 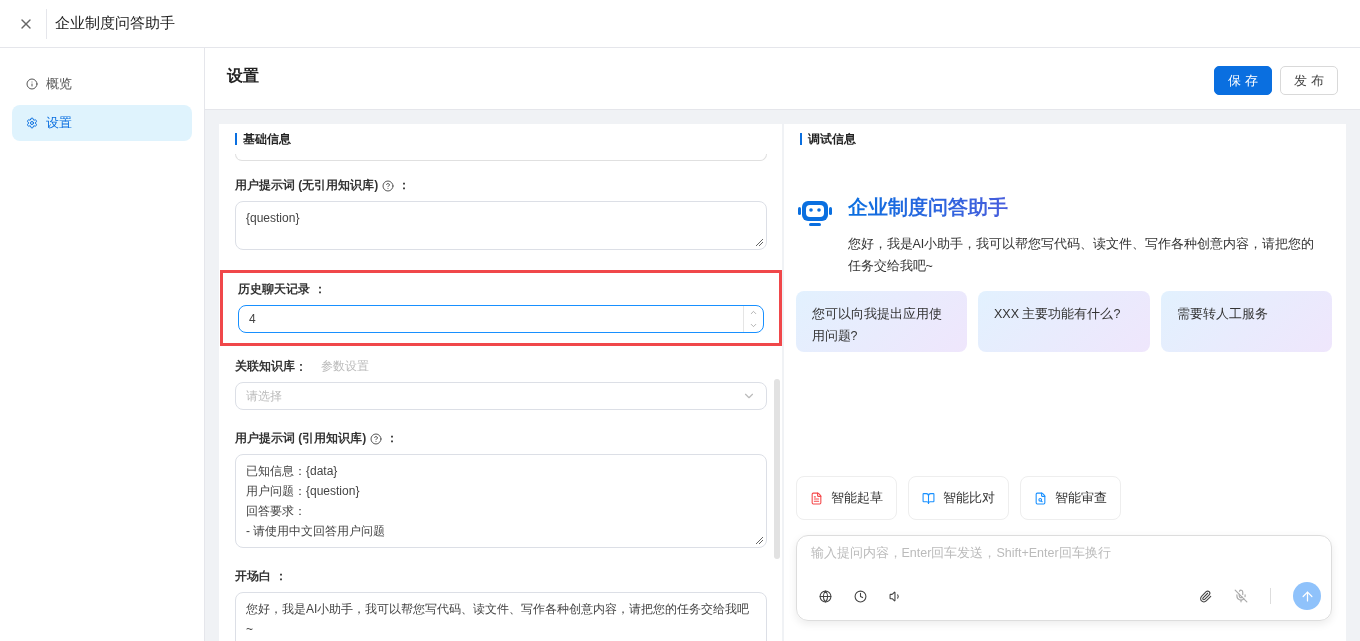 What do you see at coordinates (1241, 596) in the screenshot?
I see `mic-off-icon` at bounding box center [1241, 596].